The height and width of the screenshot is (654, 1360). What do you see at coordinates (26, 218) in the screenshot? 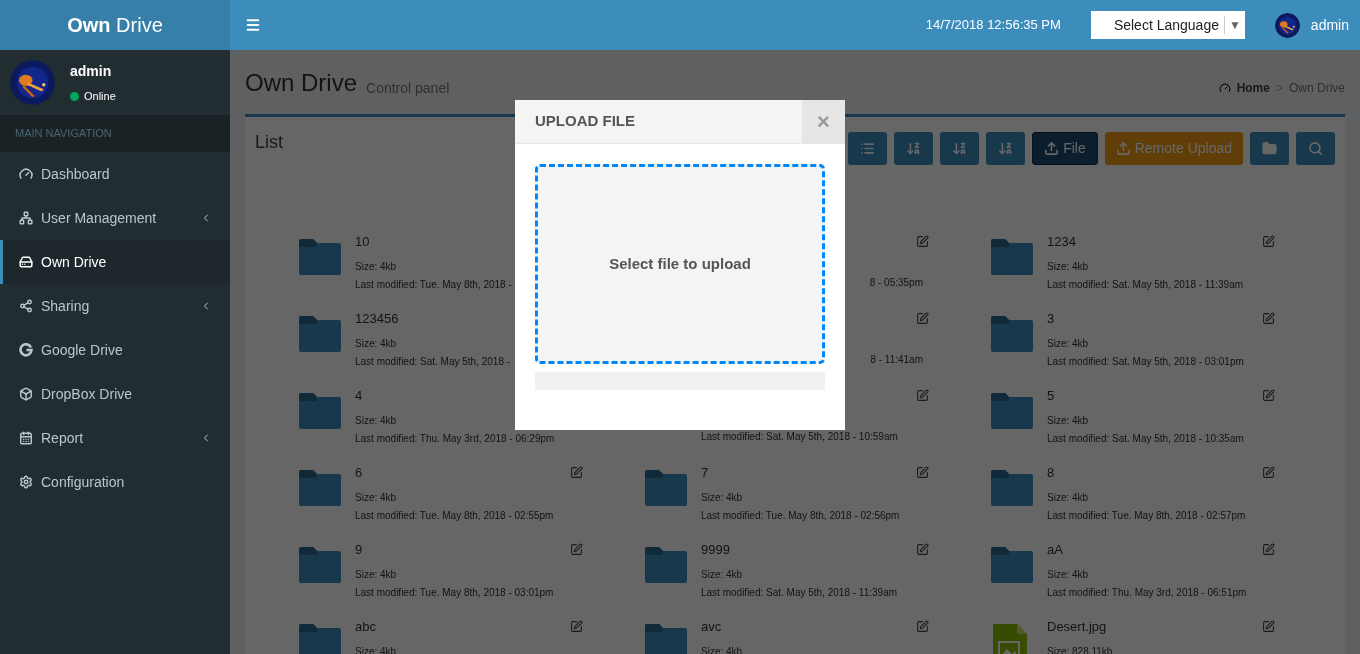
I see `sitemap-icon` at bounding box center [26, 218].